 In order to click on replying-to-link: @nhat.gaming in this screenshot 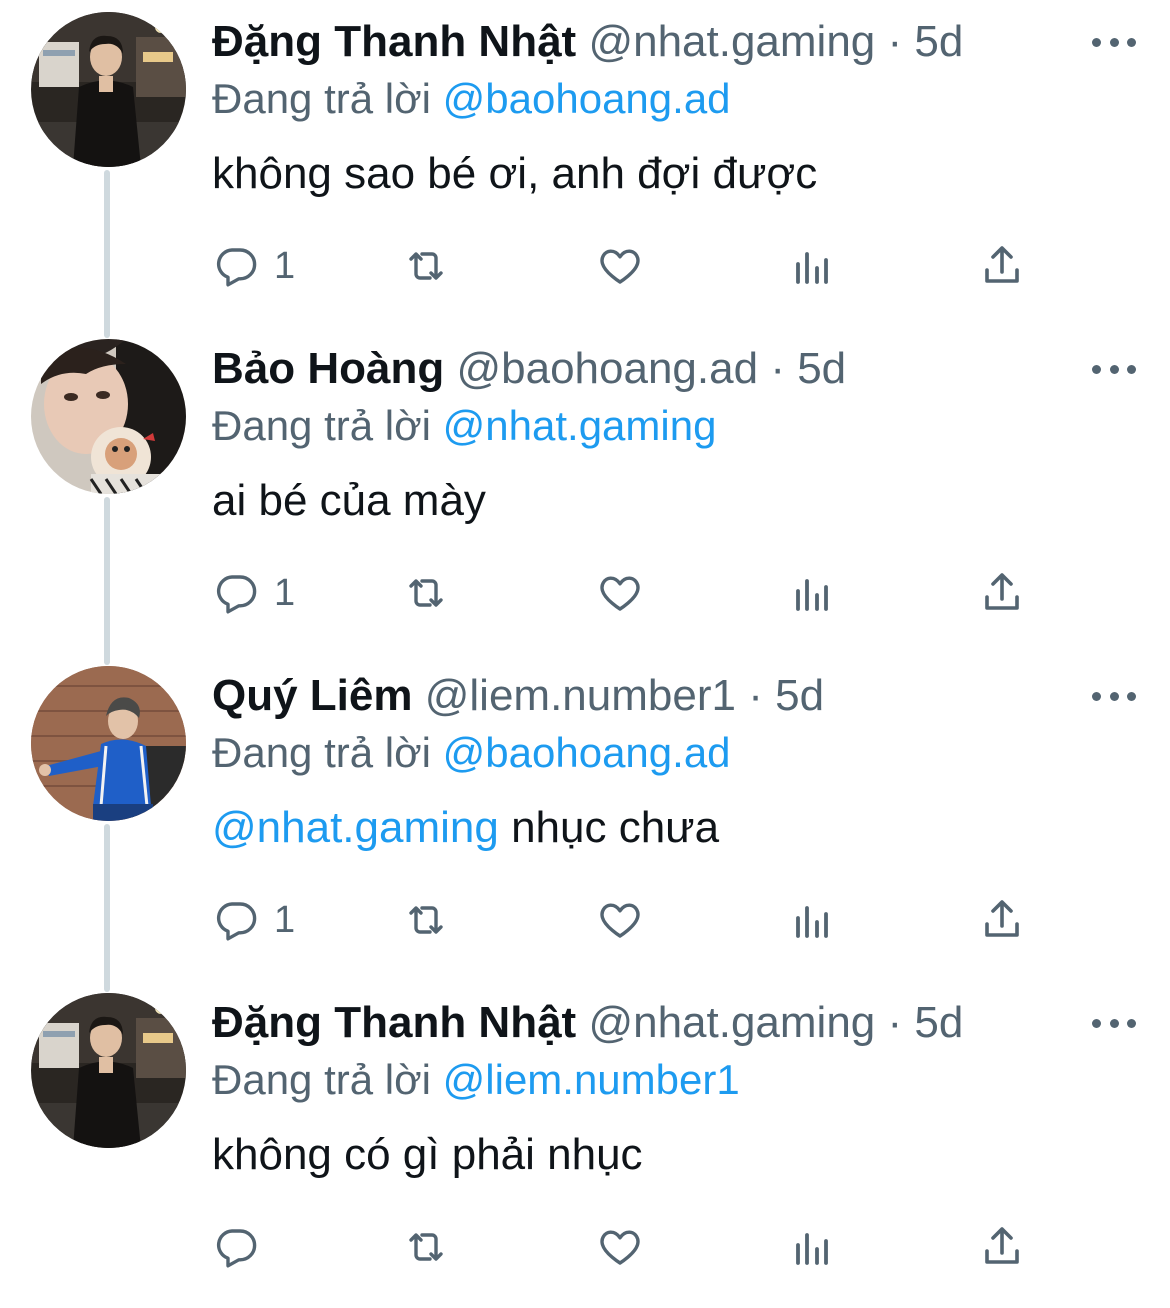, I will do `click(580, 425)`.